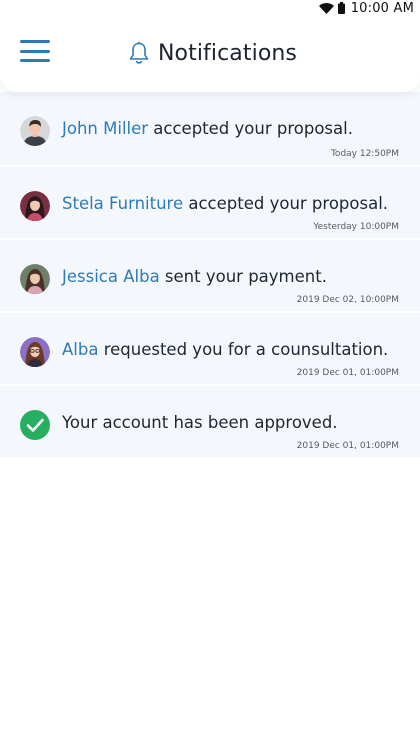  What do you see at coordinates (35, 41) in the screenshot?
I see `menu-icon` at bounding box center [35, 41].